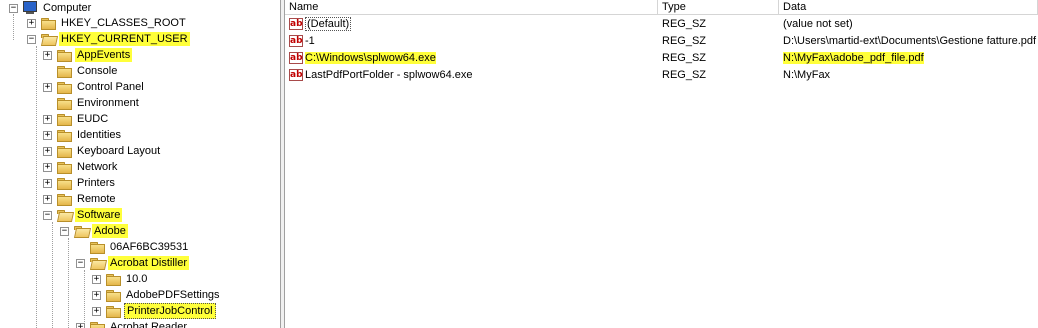  Describe the element at coordinates (124, 39) in the screenshot. I see `tree-node-label: HKEY_CURRENT_USER` at that location.